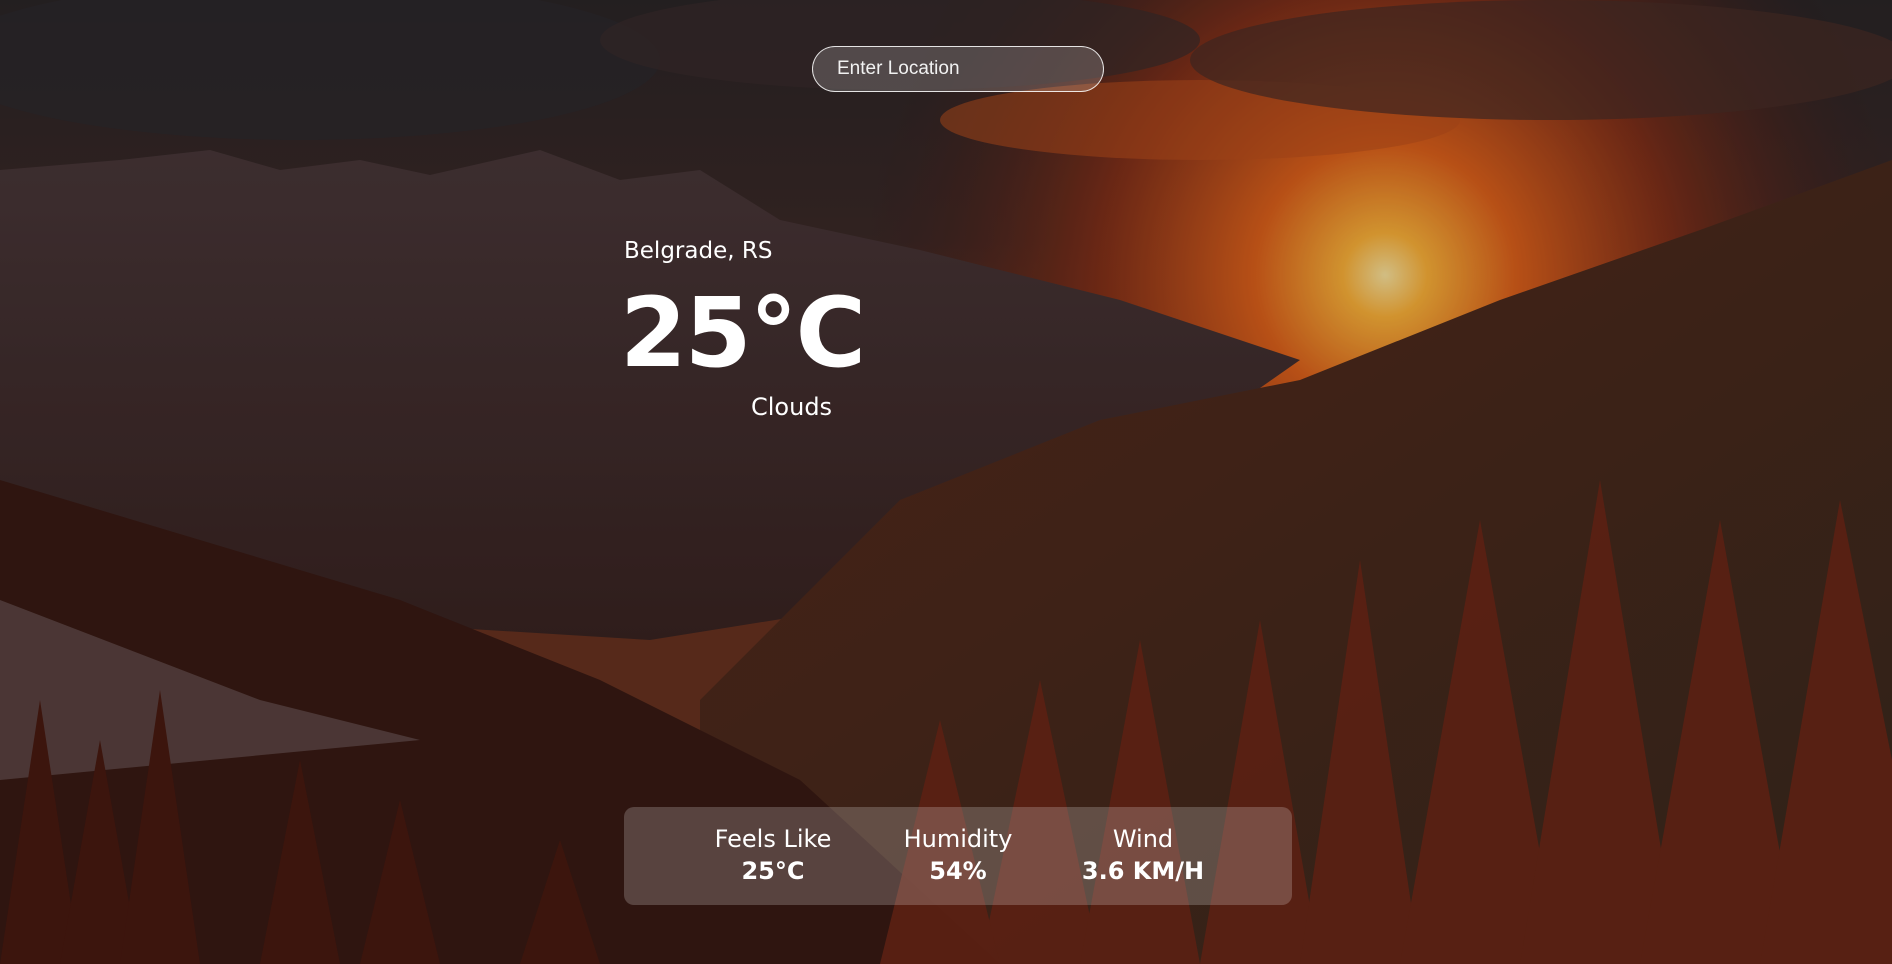 The image size is (1892, 964). I want to click on temperature-value: 25°C, so click(743, 333).